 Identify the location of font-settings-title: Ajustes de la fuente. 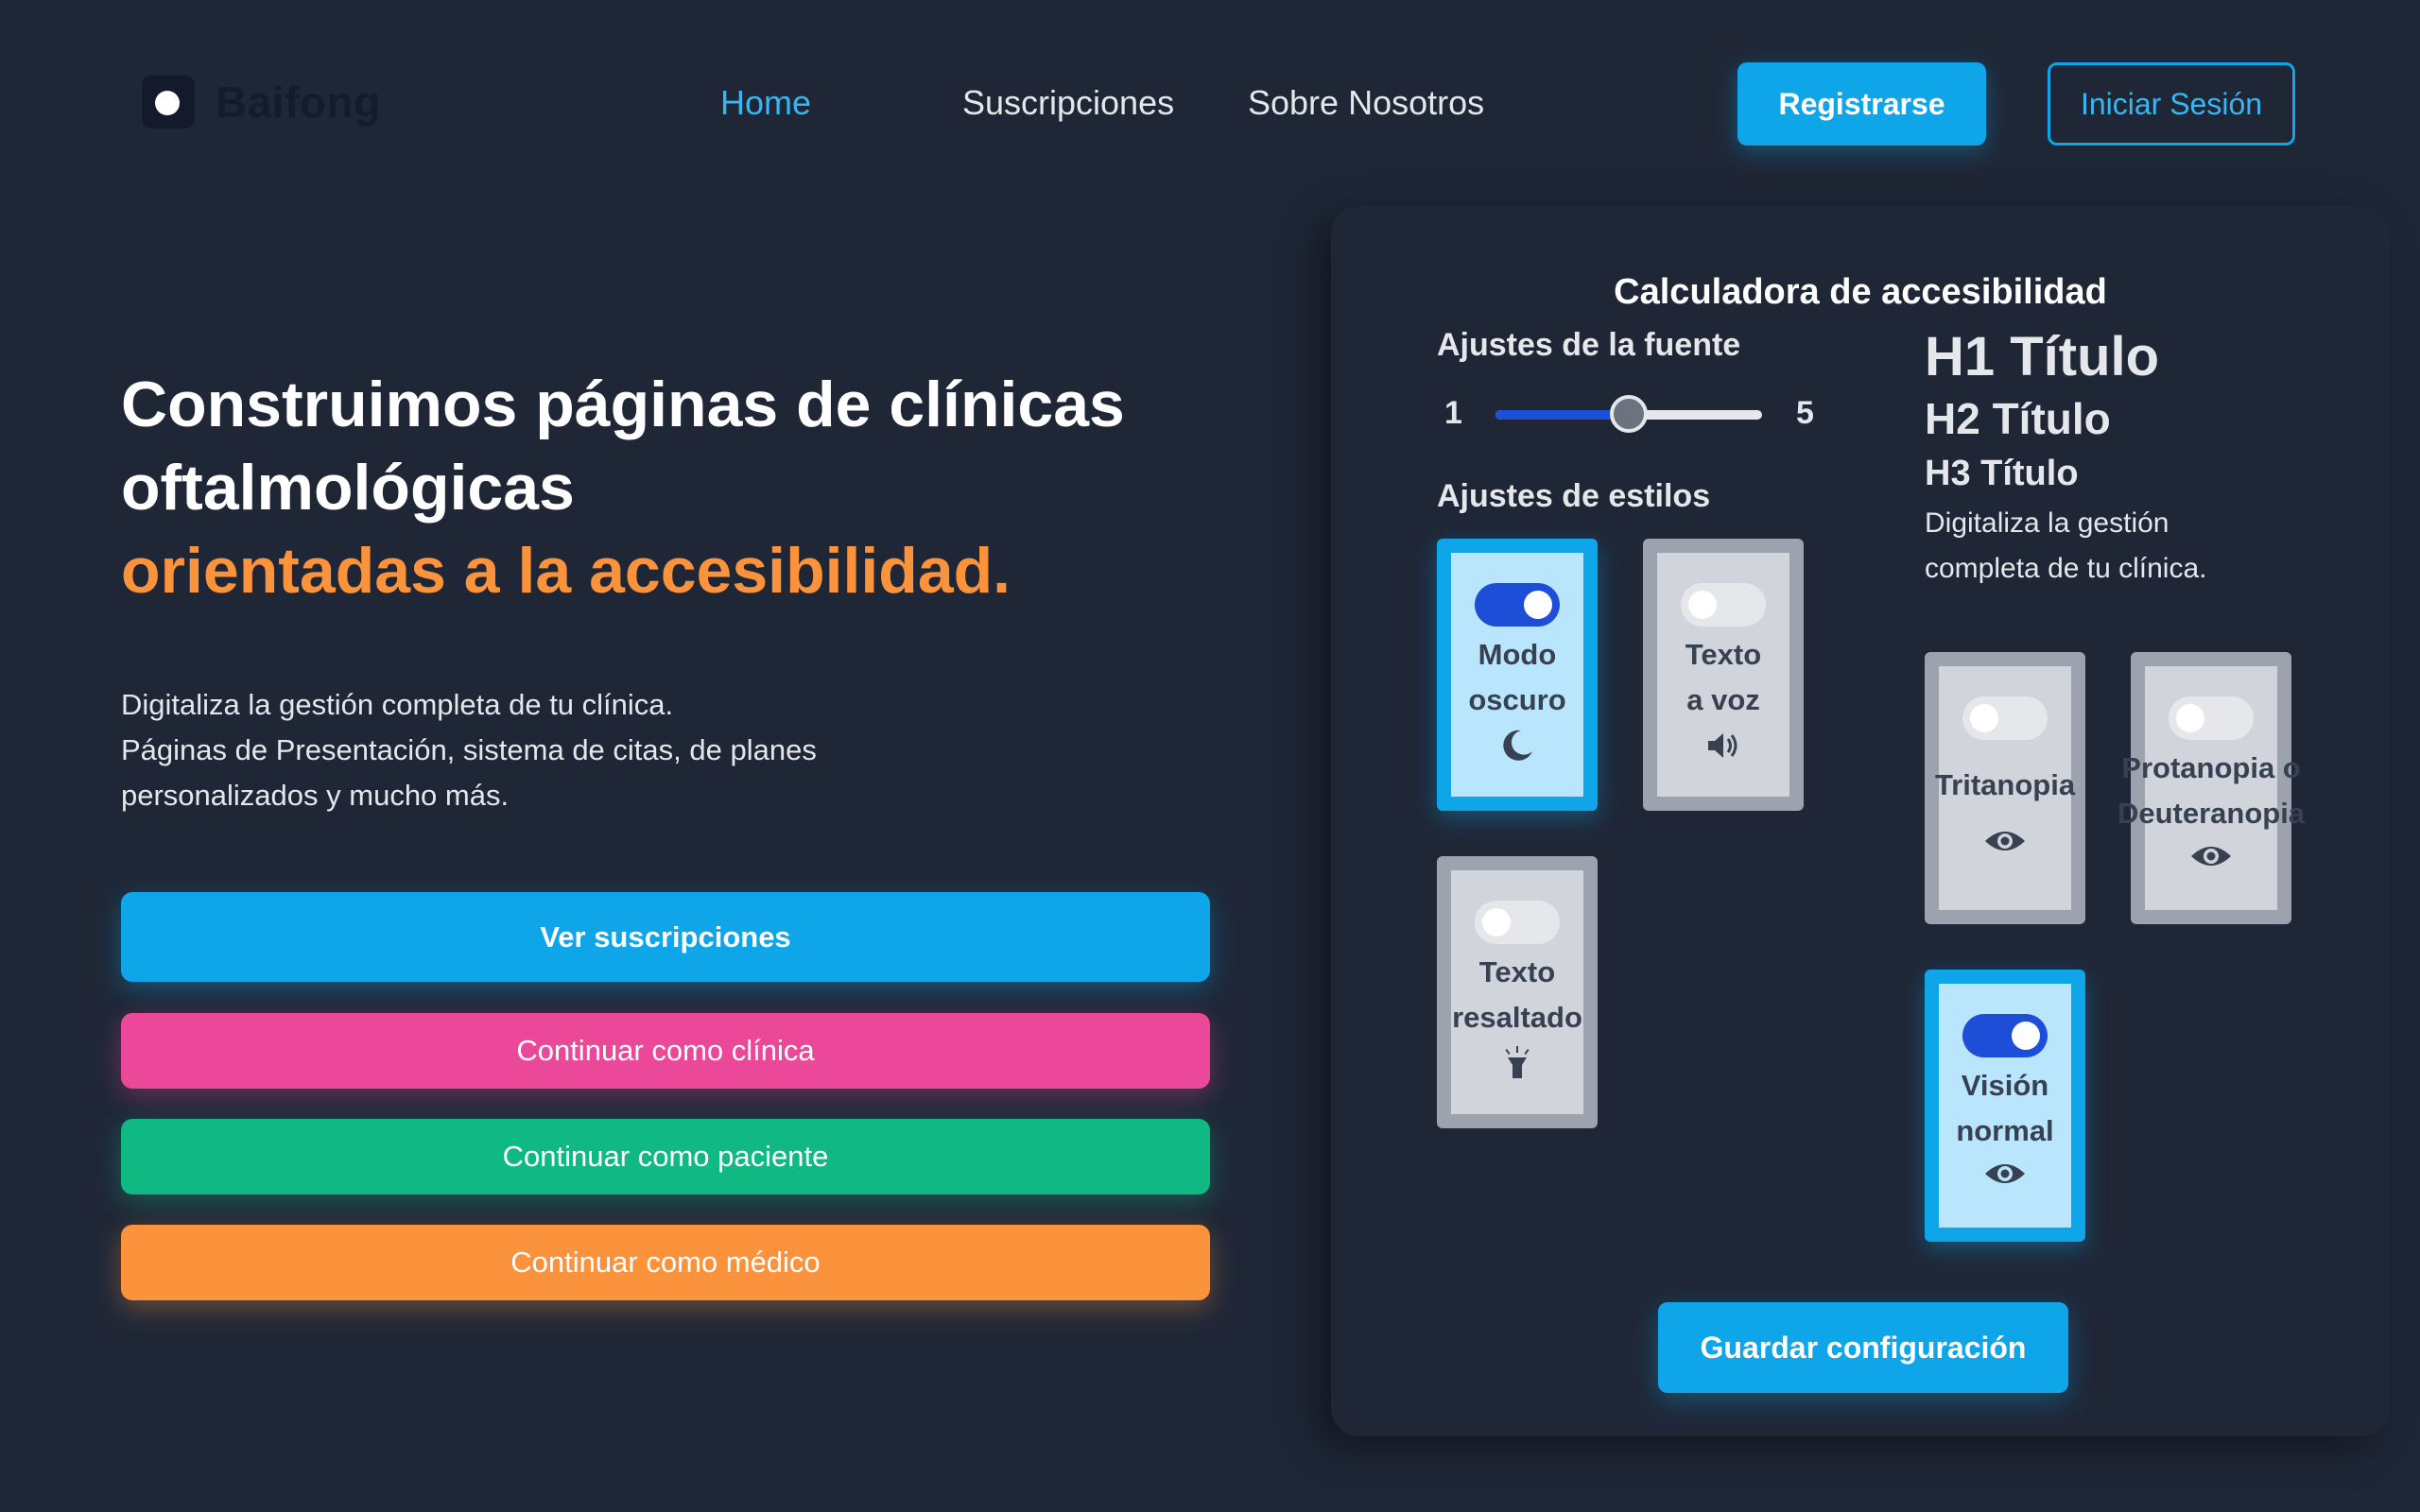
(1589, 345).